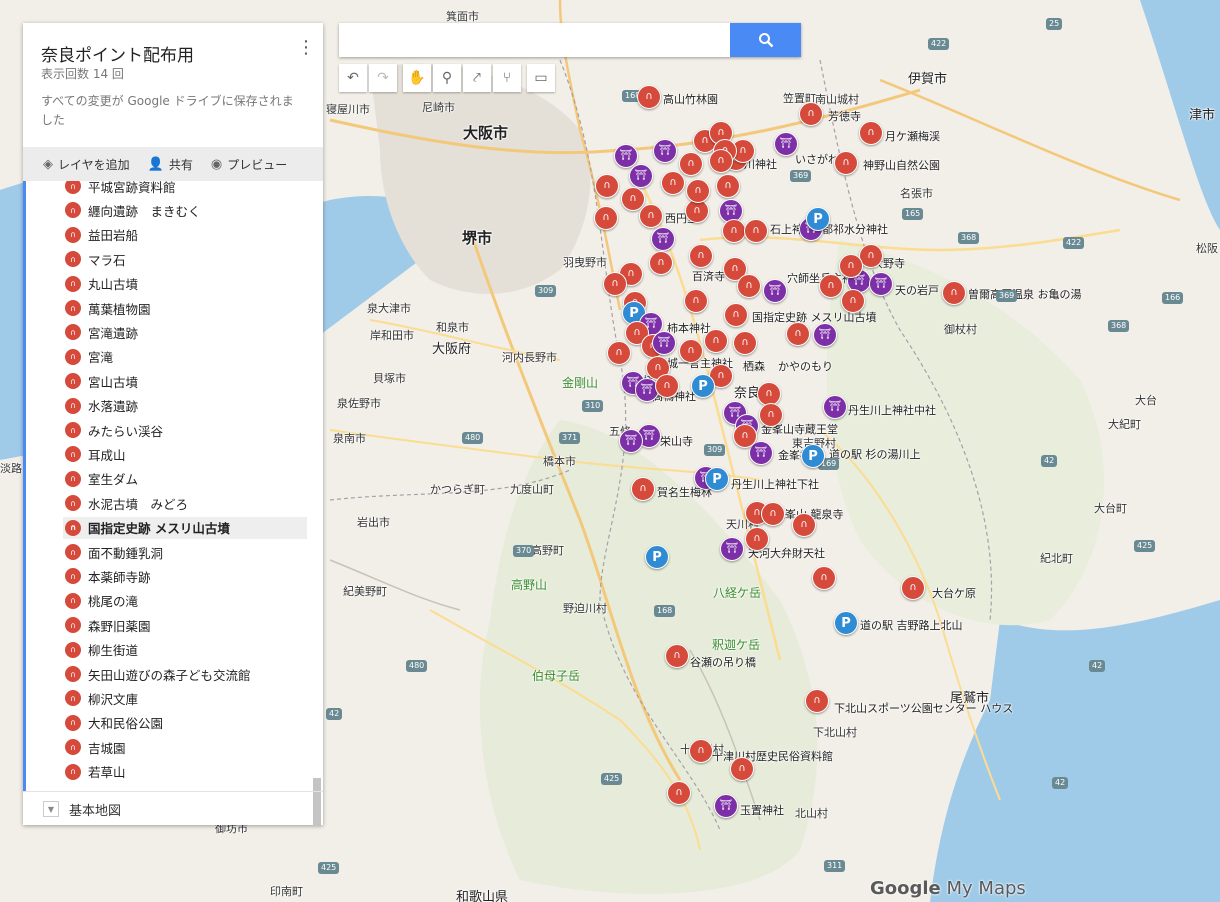 The image size is (1220, 902). I want to click on add-layer-button: ◈ レイヤを追加, so click(86, 164).